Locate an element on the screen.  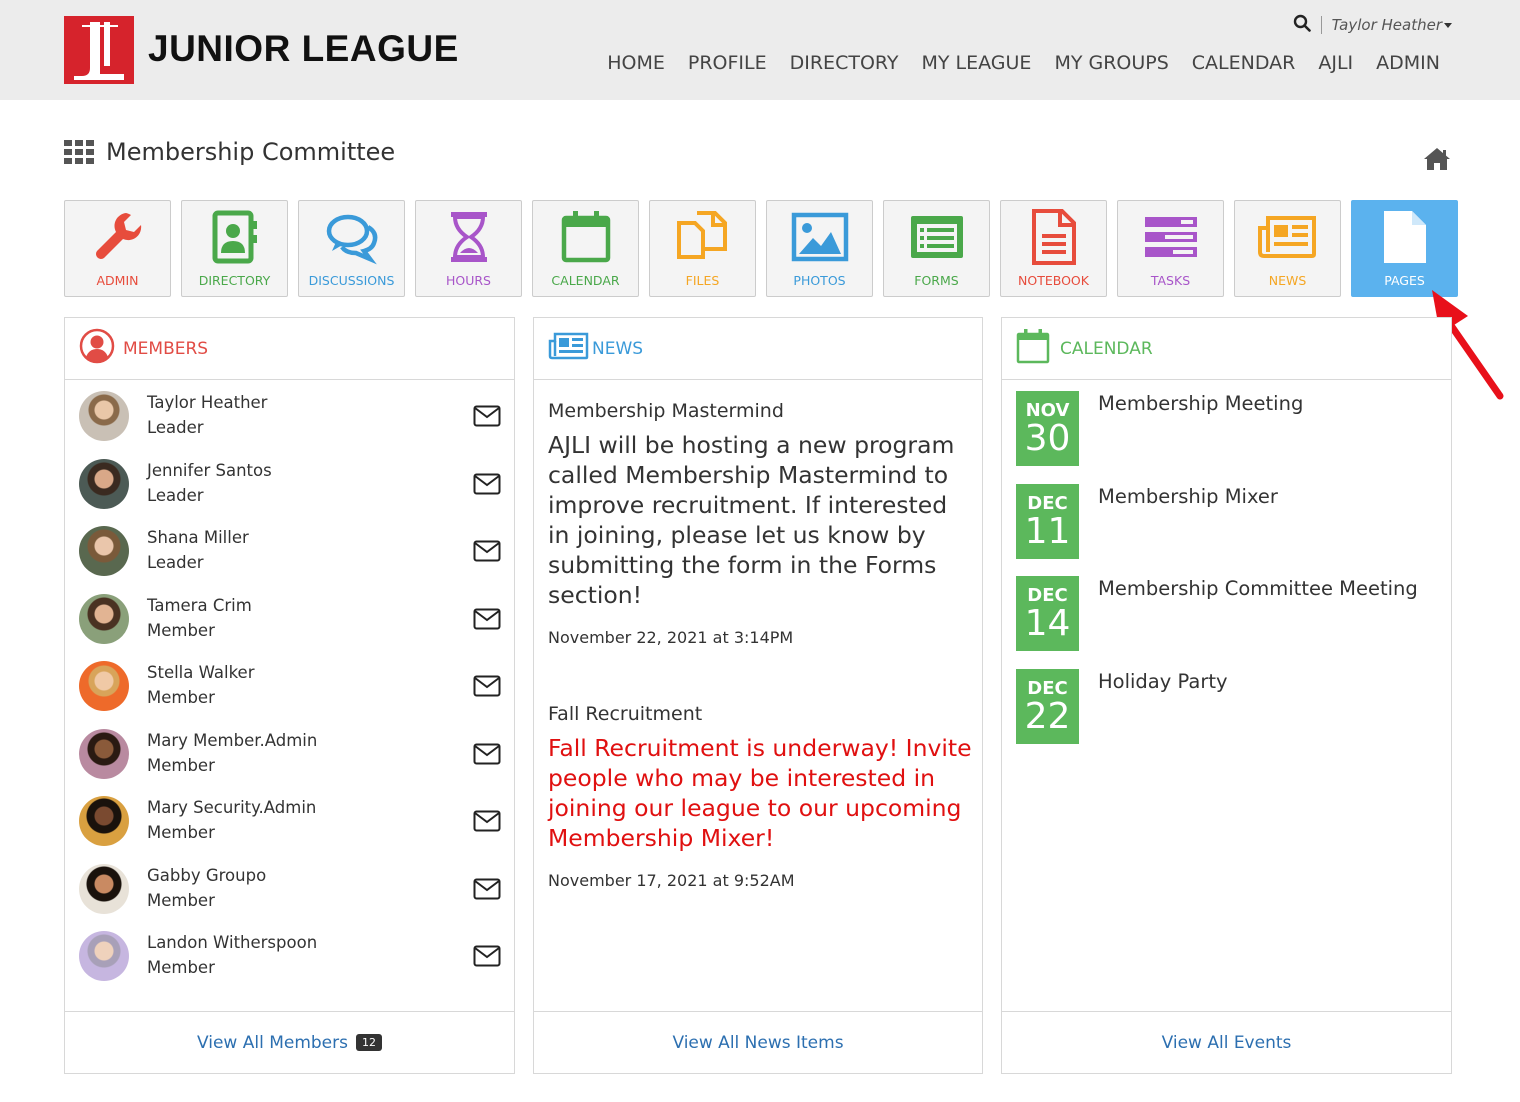
view-all-members-link: View All Members is located at coordinates (272, 1043).